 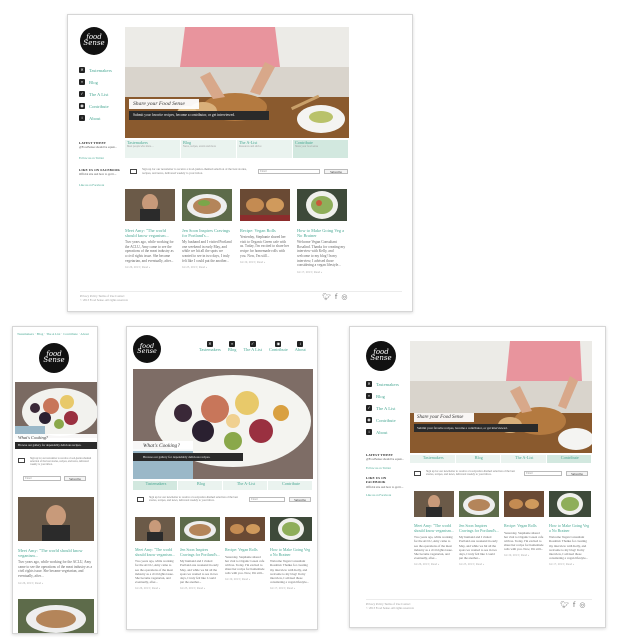 I want to click on nav-blog: ≡ Blog, so click(x=232, y=346).